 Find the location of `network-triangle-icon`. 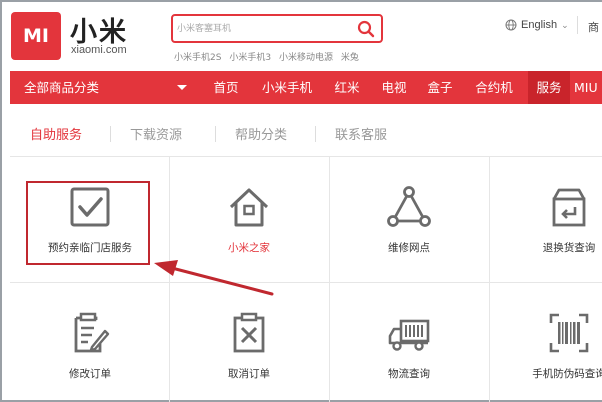

network-triangle-icon is located at coordinates (409, 206).